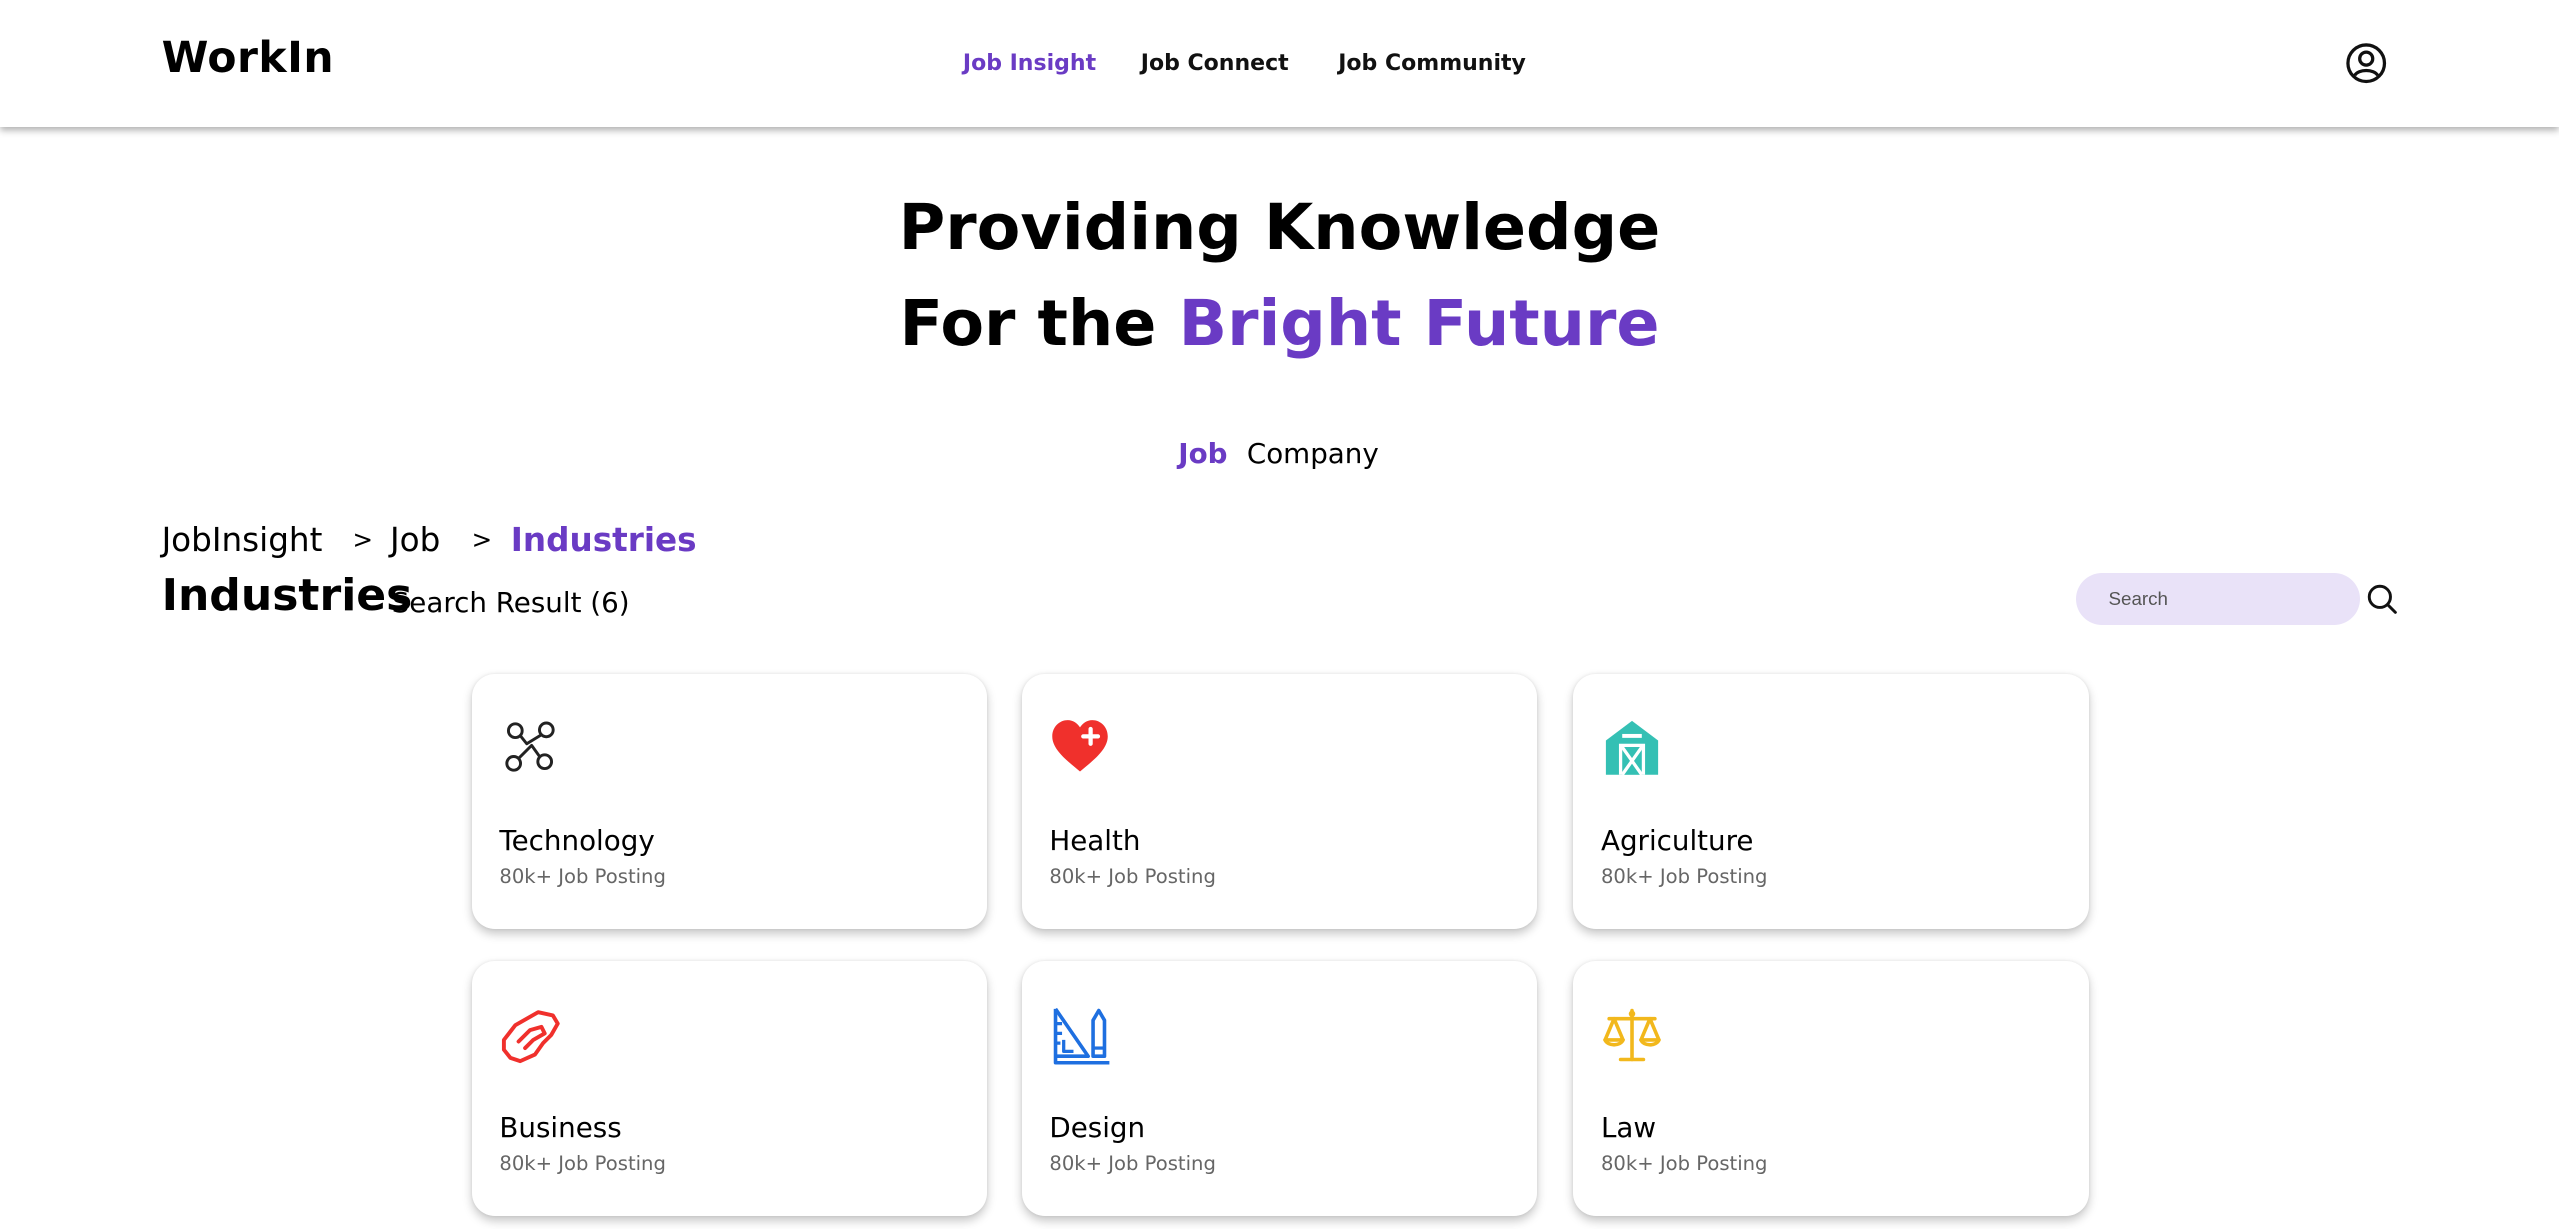 Image resolution: width=2559 pixels, height=1229 pixels. What do you see at coordinates (1028, 324) in the screenshot?
I see `hero-prefix: For the` at bounding box center [1028, 324].